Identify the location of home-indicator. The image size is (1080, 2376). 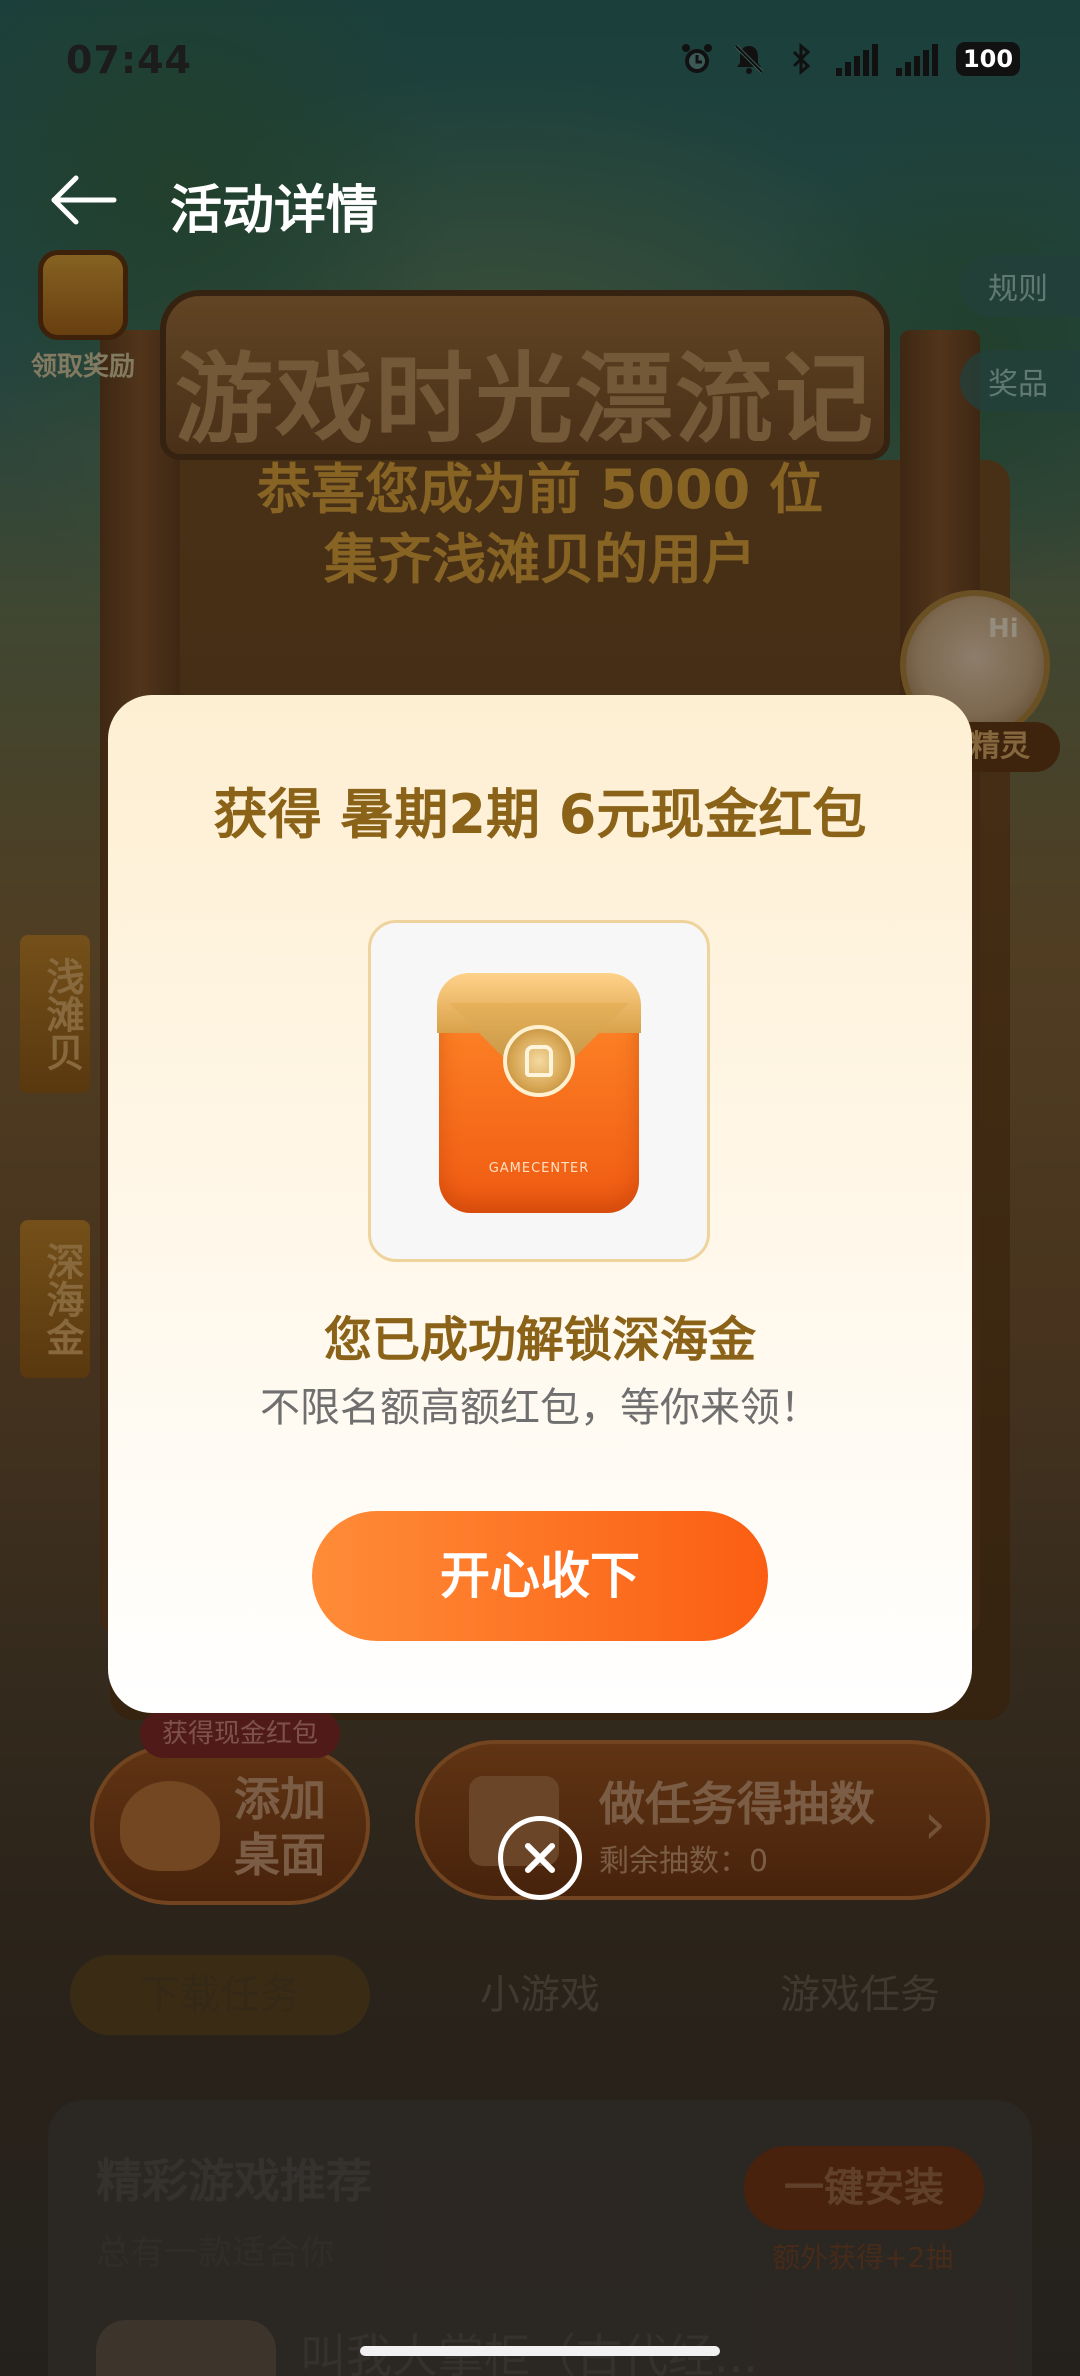
(540, 2351).